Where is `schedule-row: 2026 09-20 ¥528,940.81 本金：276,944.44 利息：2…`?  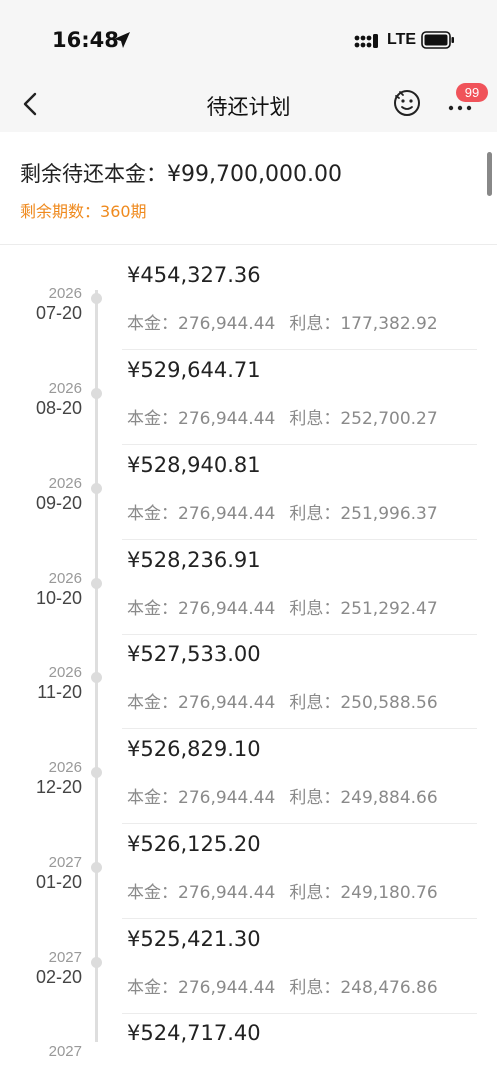
schedule-row: 2026 09-20 ¥528,940.81 本金：276,944.44 利息：2… is located at coordinates (248, 492).